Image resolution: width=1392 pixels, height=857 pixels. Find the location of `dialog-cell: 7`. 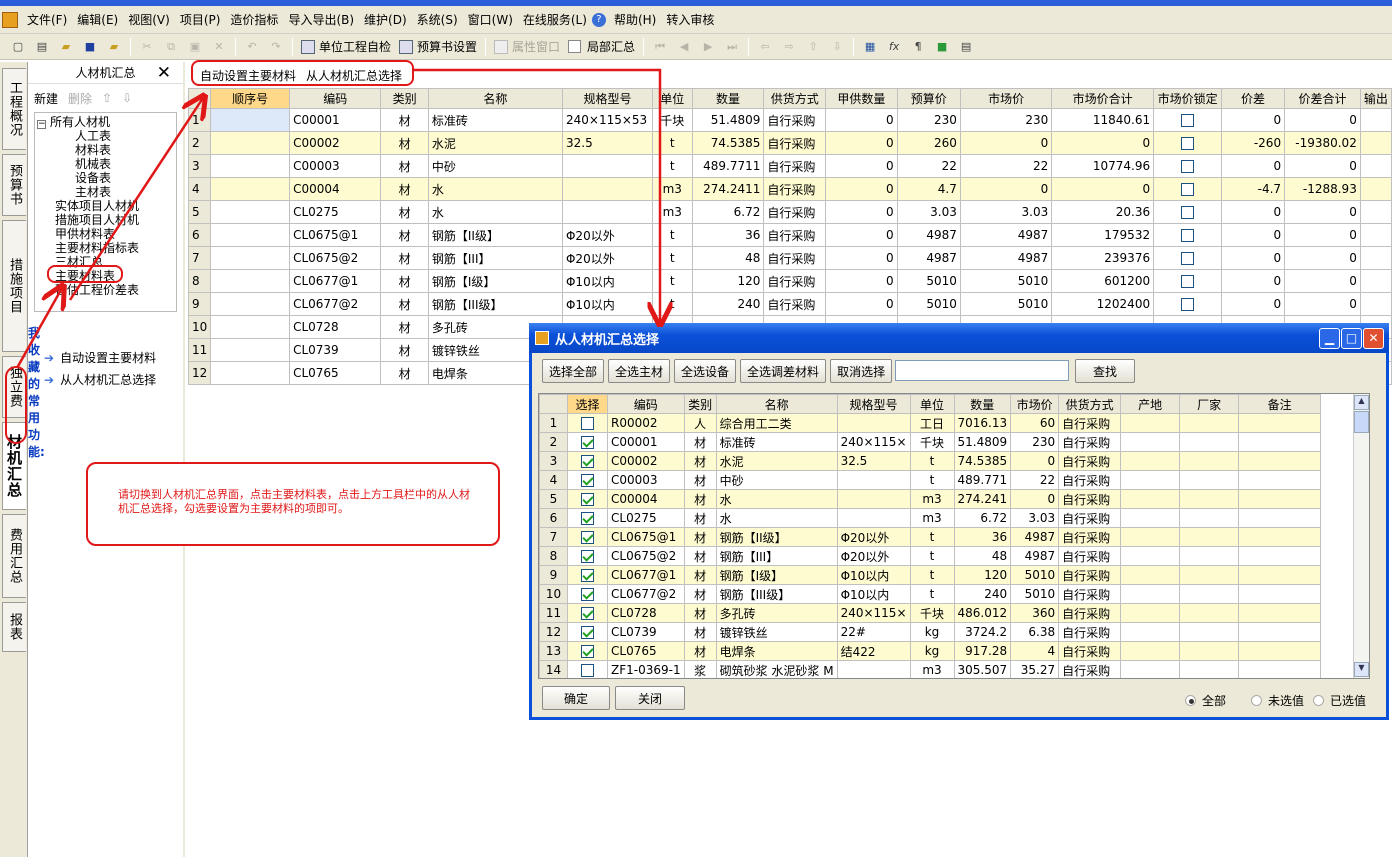

dialog-cell: 7 is located at coordinates (553, 537).